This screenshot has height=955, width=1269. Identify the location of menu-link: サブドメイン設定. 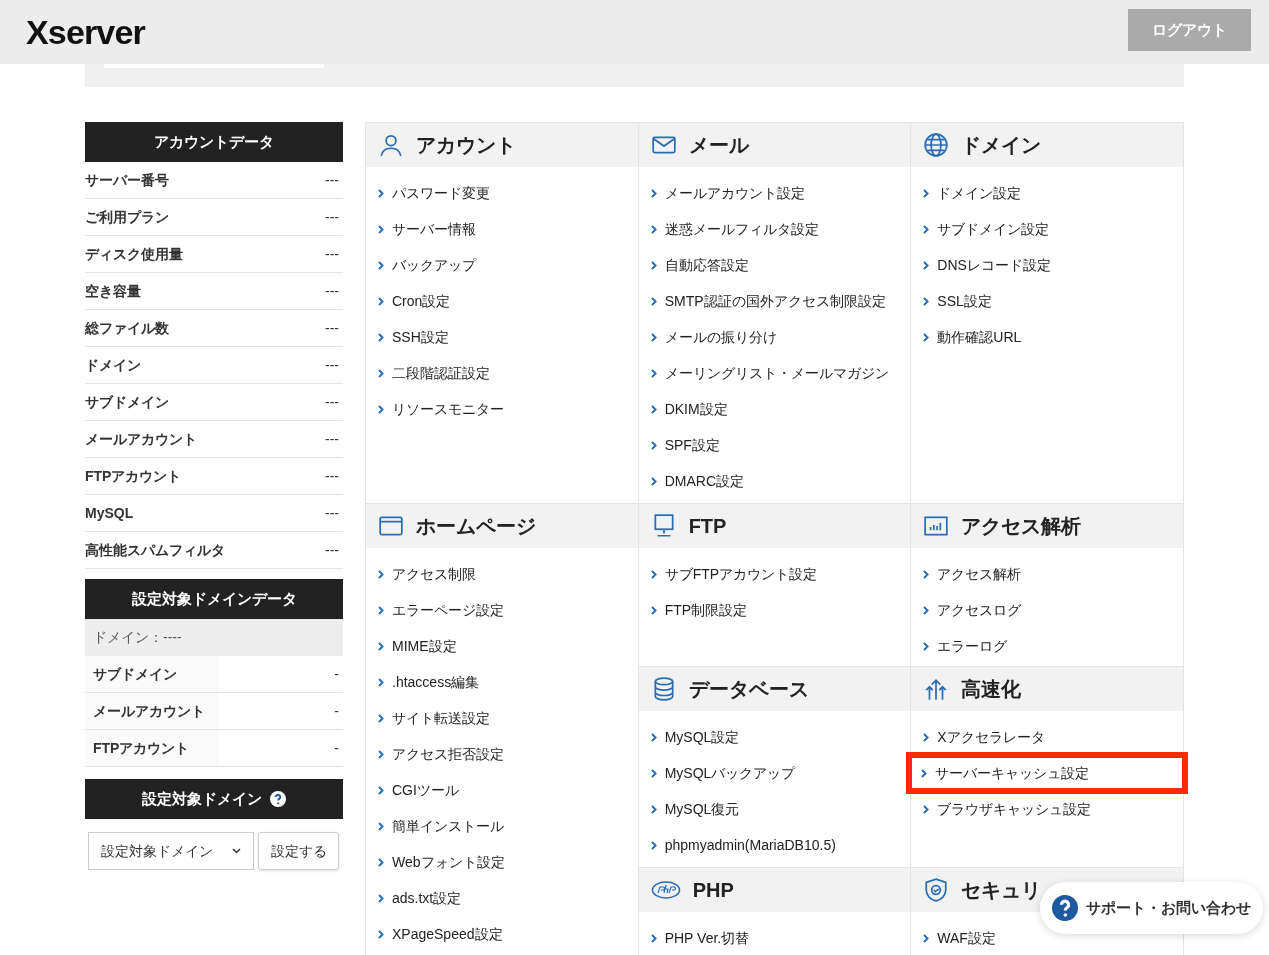
(986, 229).